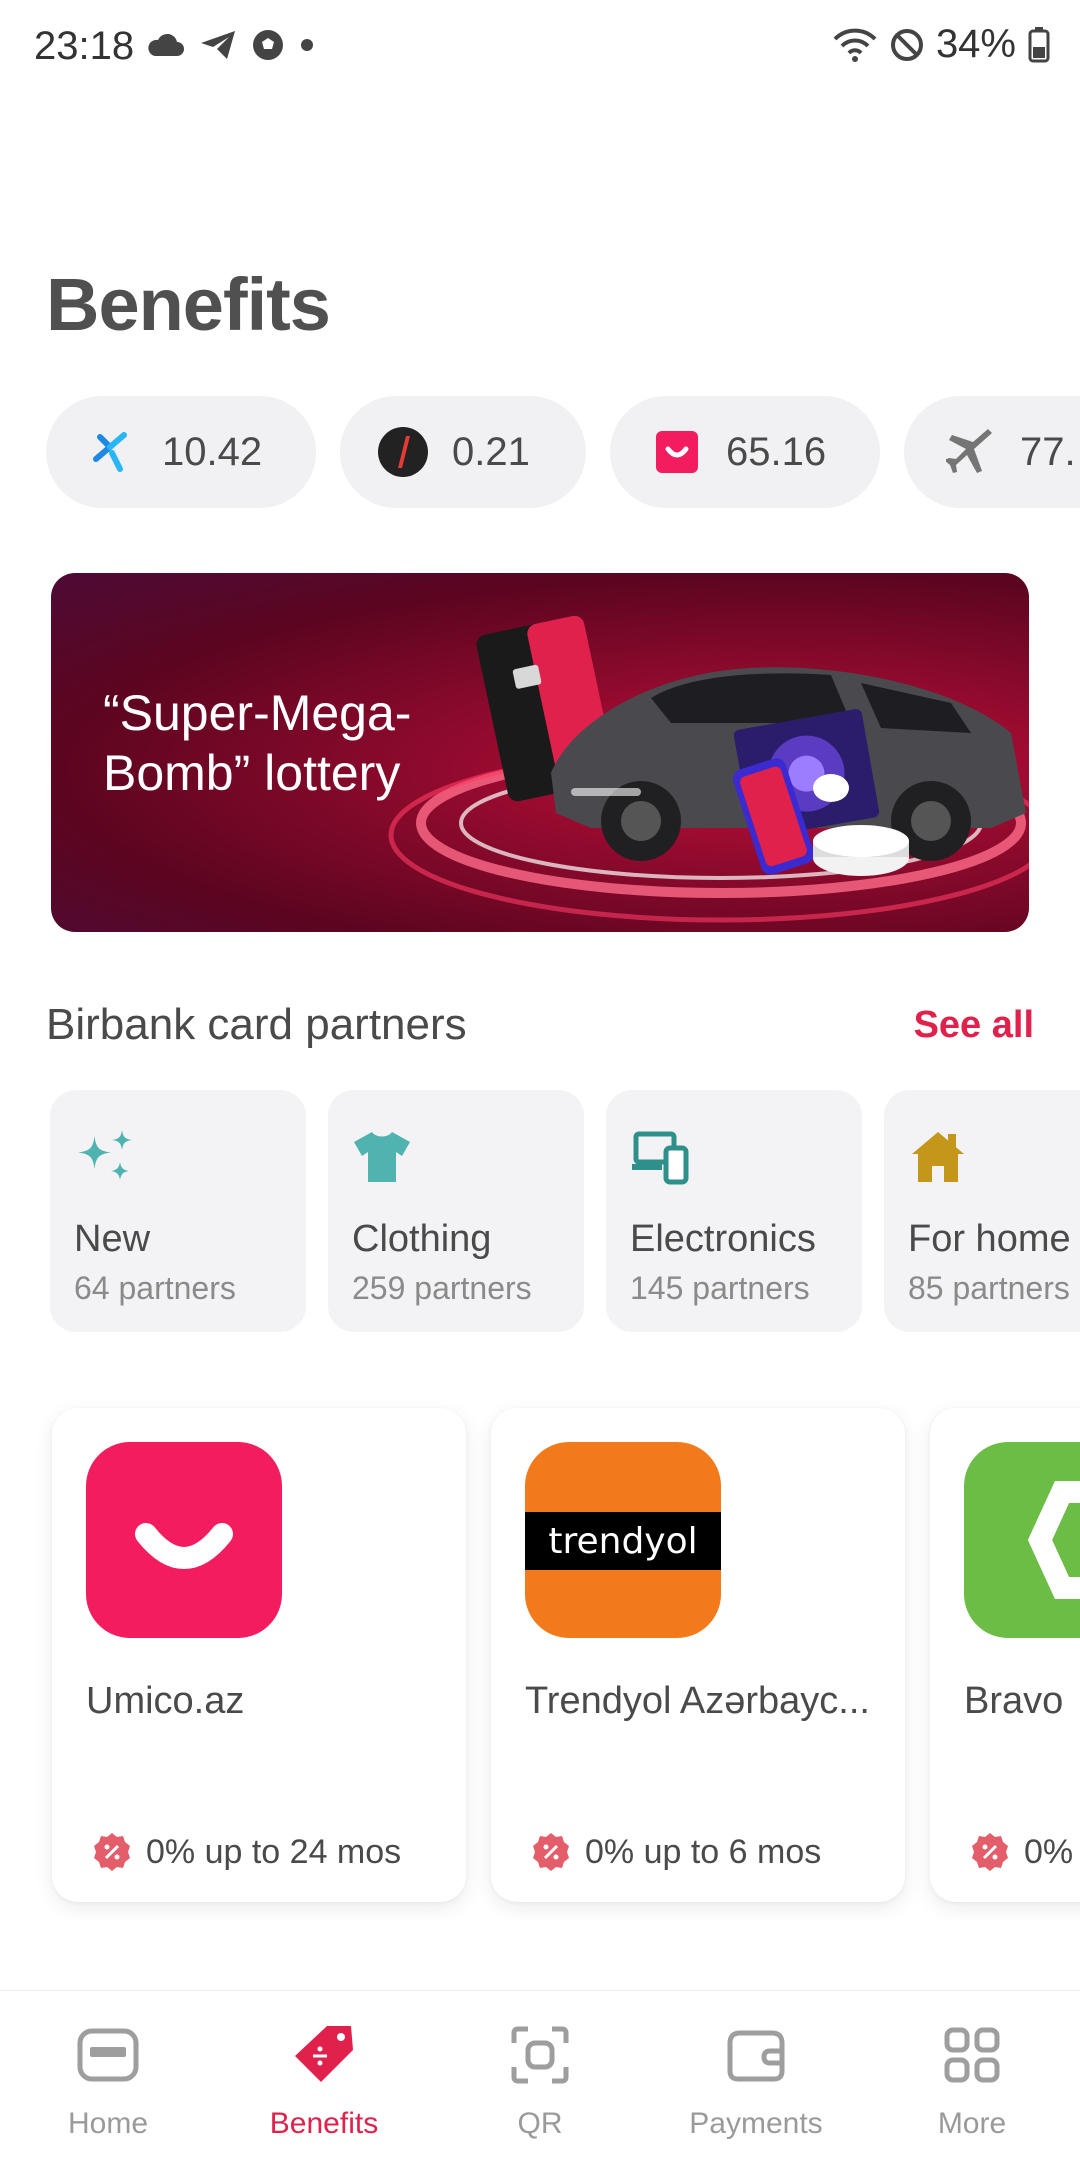 The width and height of the screenshot is (1080, 2178). I want to click on balance-value: 0.21, so click(491, 451).